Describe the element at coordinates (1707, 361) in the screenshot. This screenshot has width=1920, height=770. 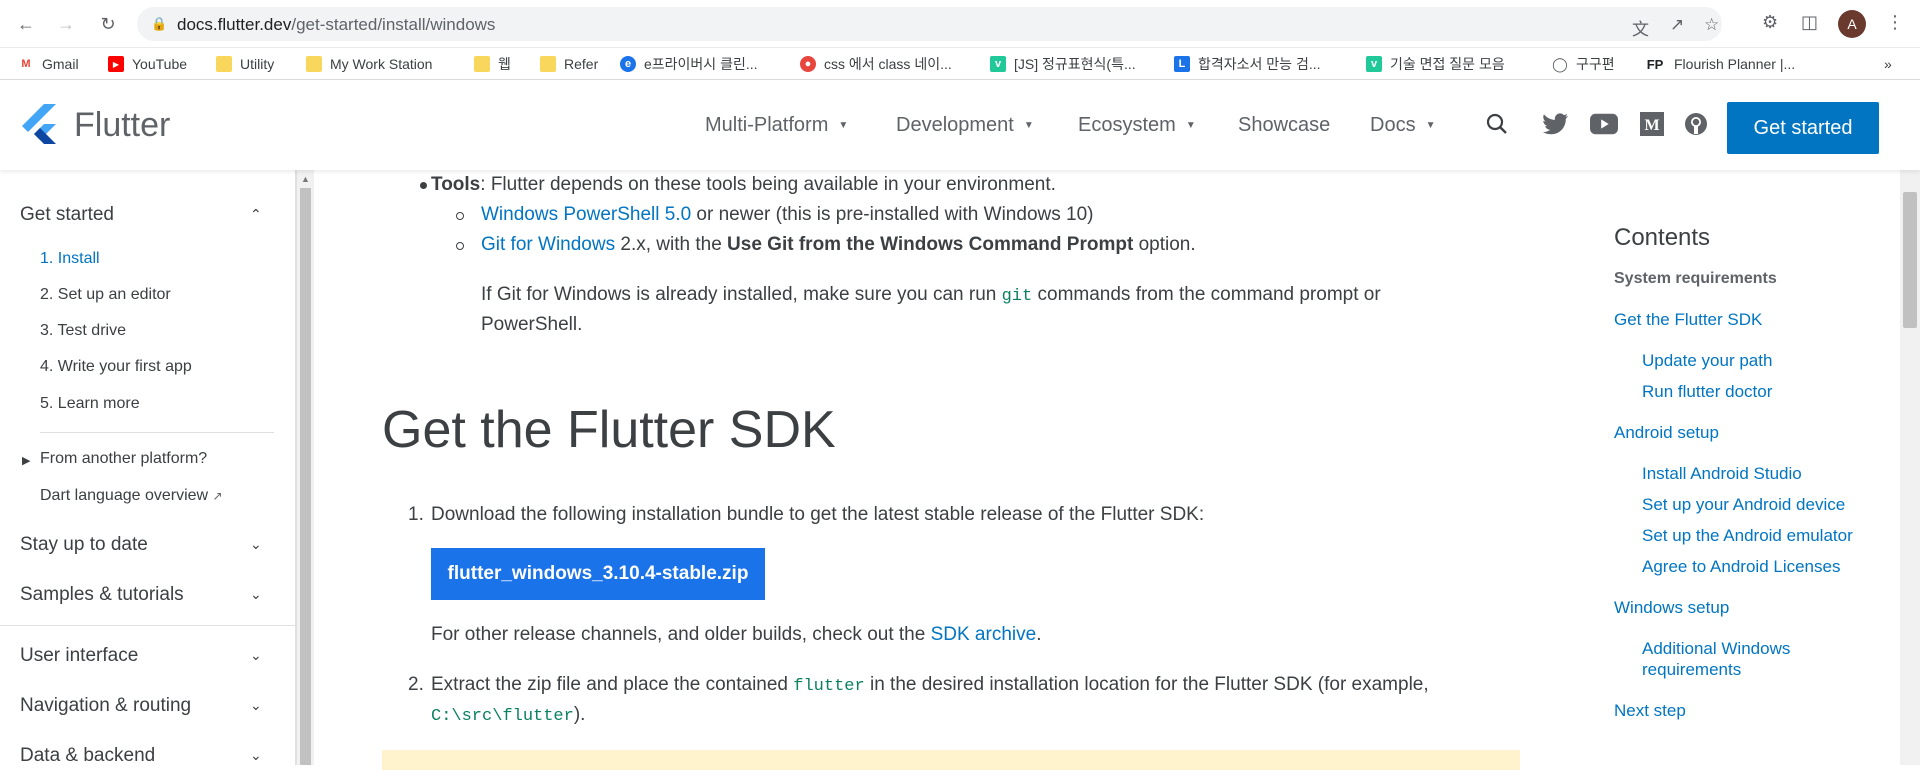
I see `toc-item-update-path: Update your path` at that location.